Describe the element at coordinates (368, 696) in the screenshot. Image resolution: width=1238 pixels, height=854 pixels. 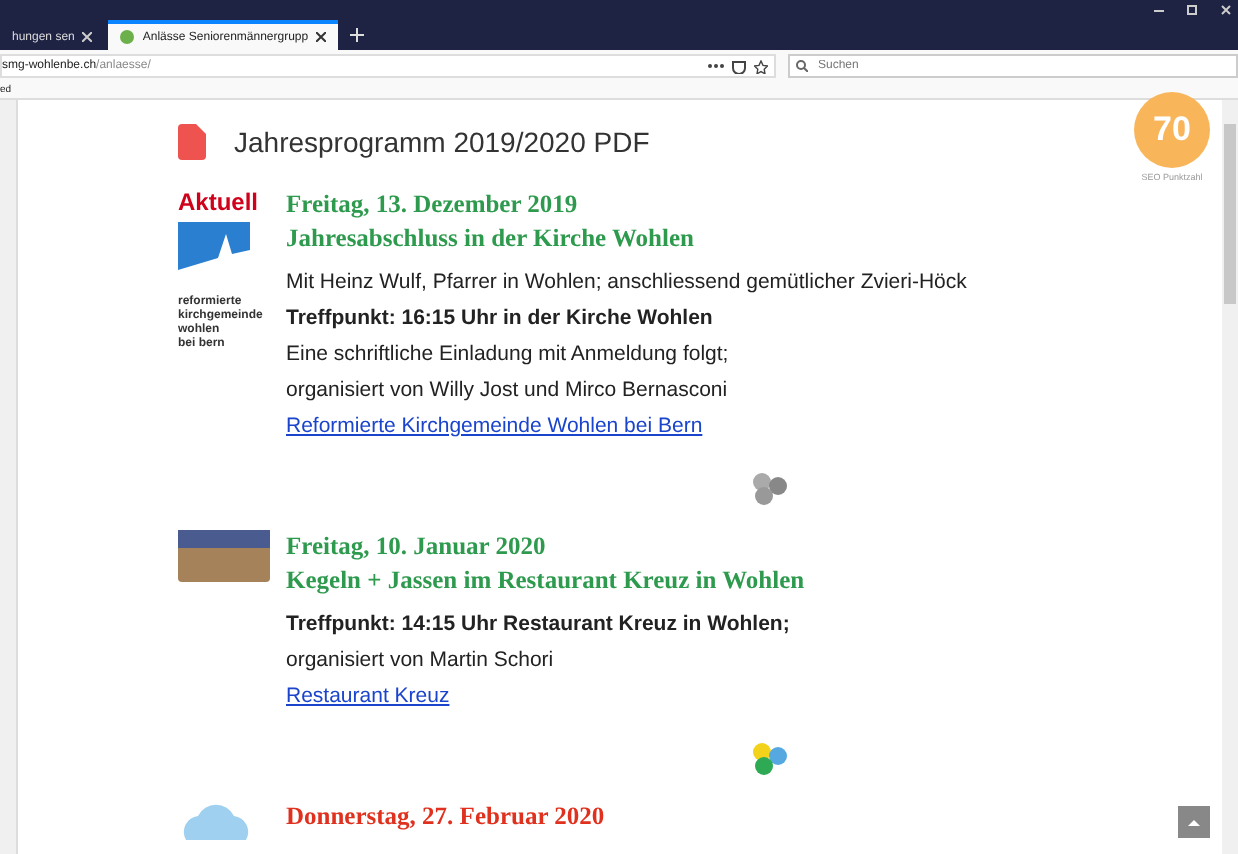
I see `event-link: Restaurant Kreuz` at that location.